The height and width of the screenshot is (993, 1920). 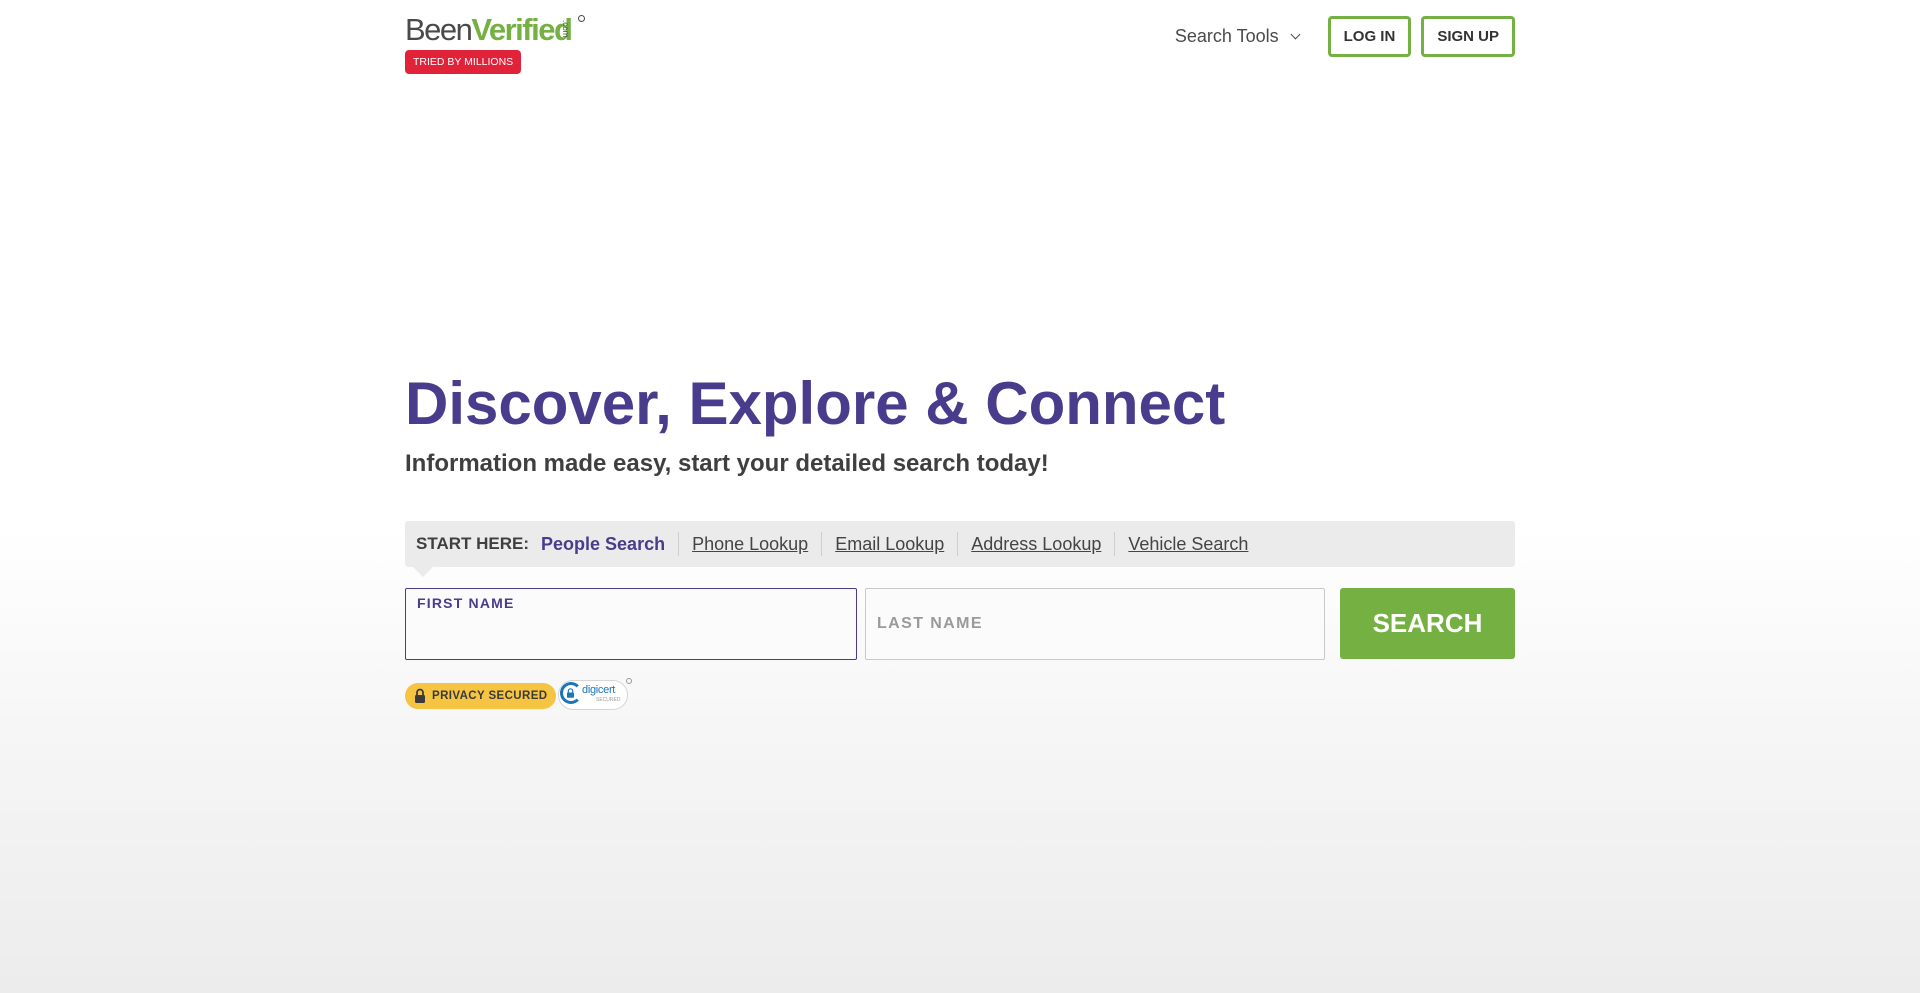 I want to click on last-name-input, so click(x=1095, y=625).